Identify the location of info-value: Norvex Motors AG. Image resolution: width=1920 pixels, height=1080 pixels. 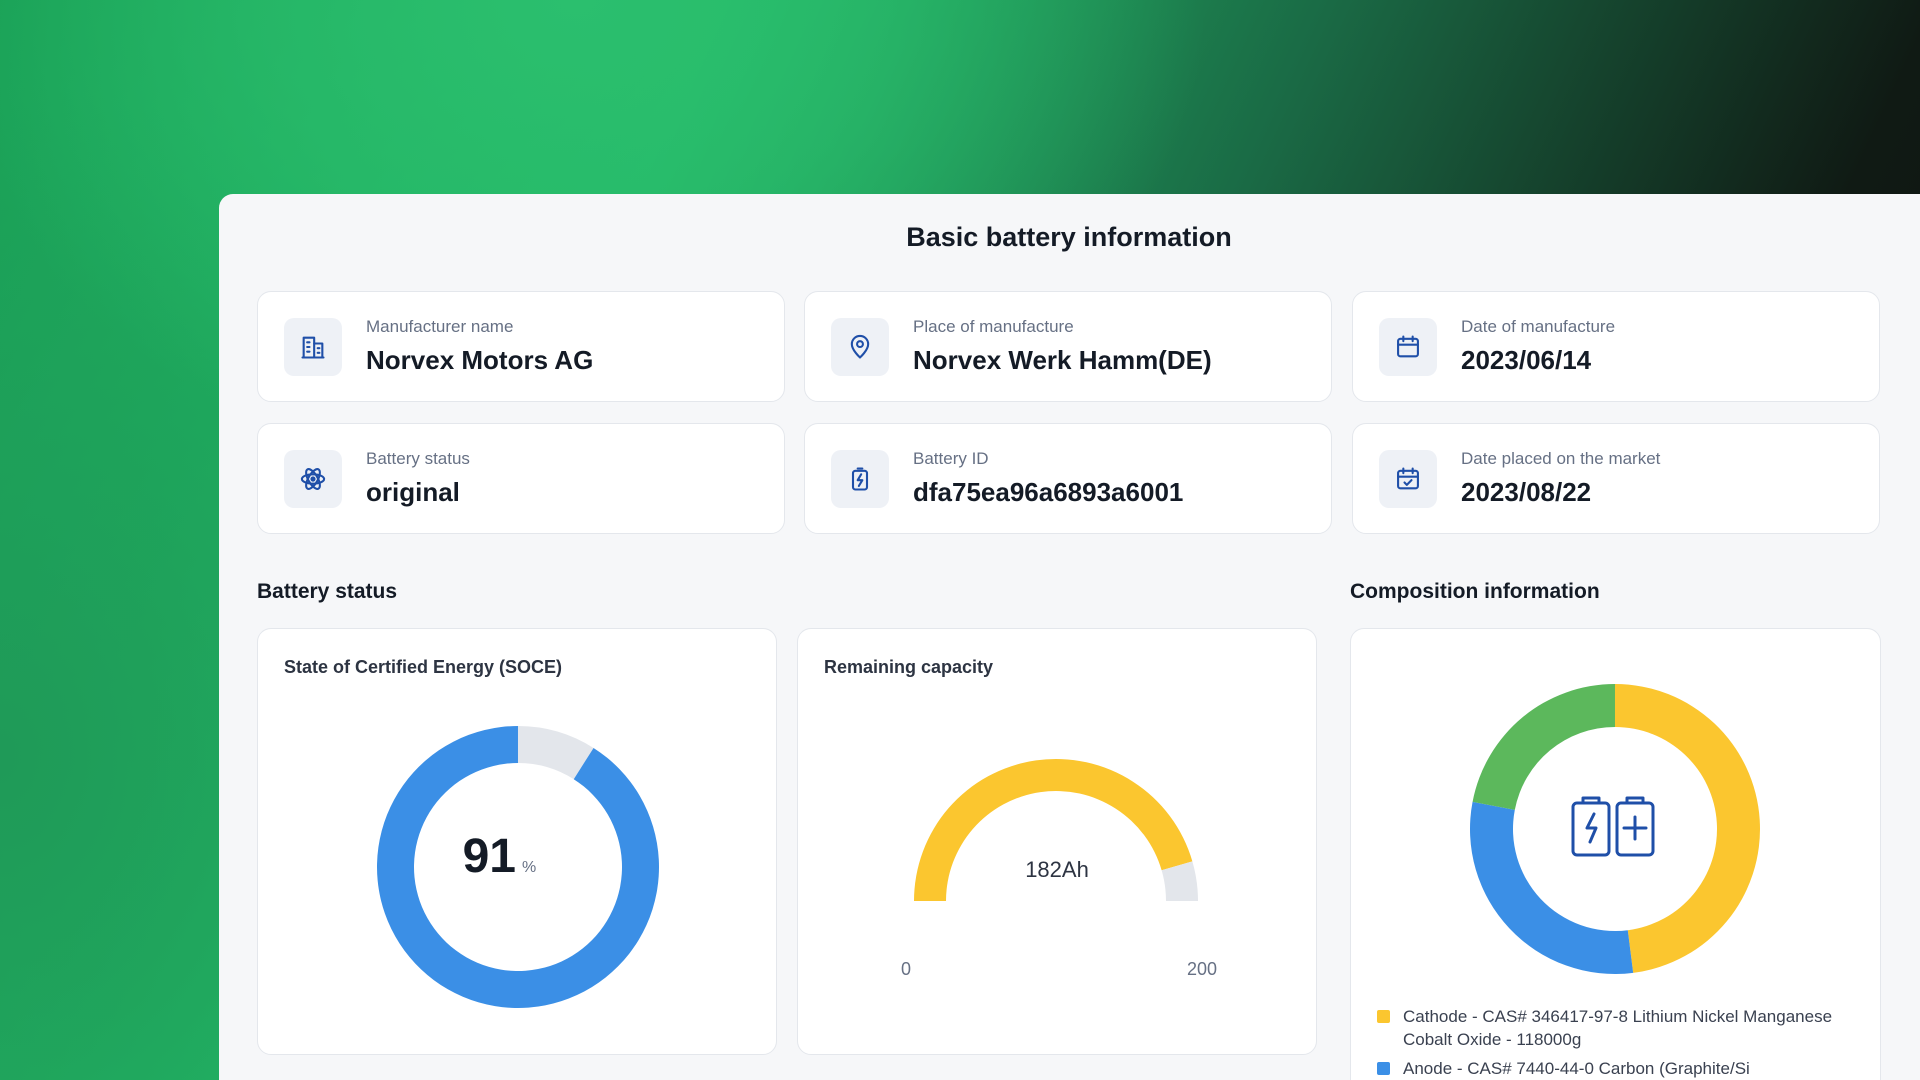
(480, 360).